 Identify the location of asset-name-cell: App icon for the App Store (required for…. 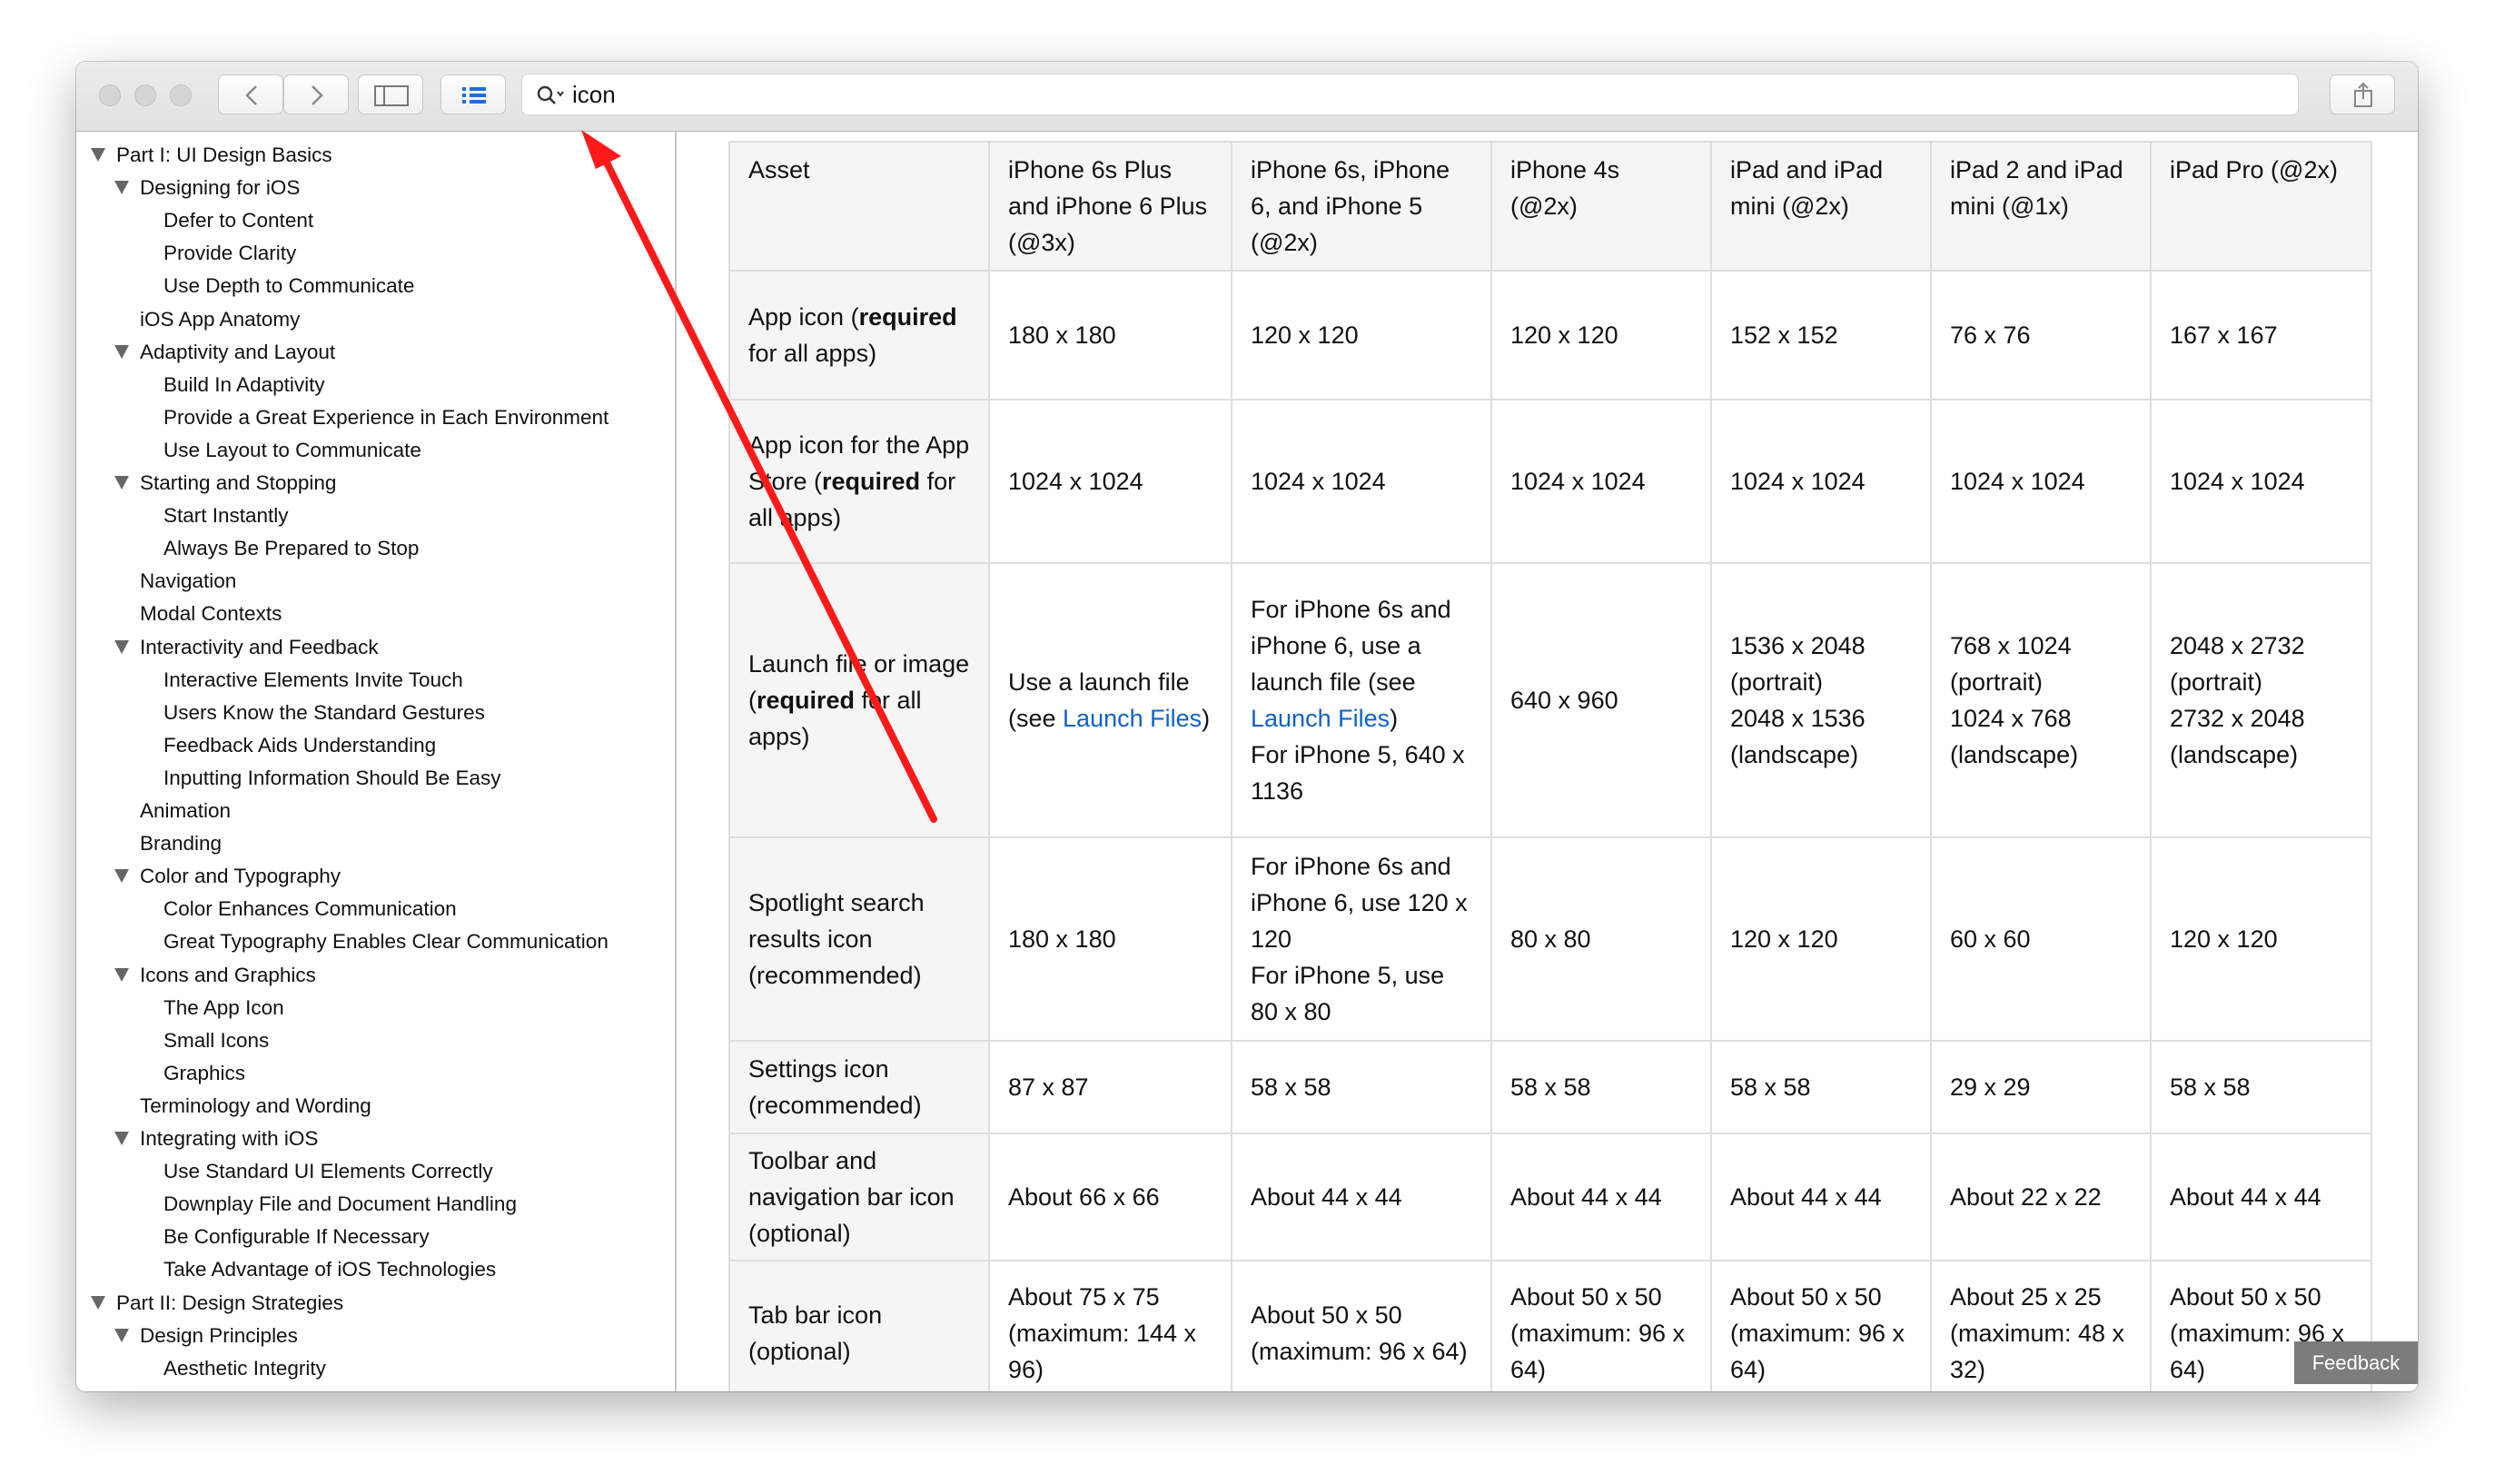
(859, 481).